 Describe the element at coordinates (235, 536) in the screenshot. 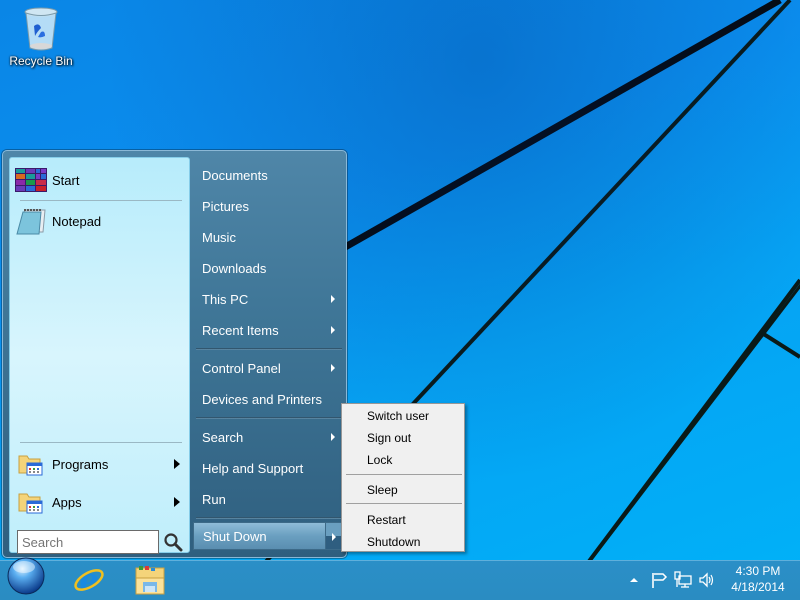

I see `shut-down-label: Shut Down` at that location.